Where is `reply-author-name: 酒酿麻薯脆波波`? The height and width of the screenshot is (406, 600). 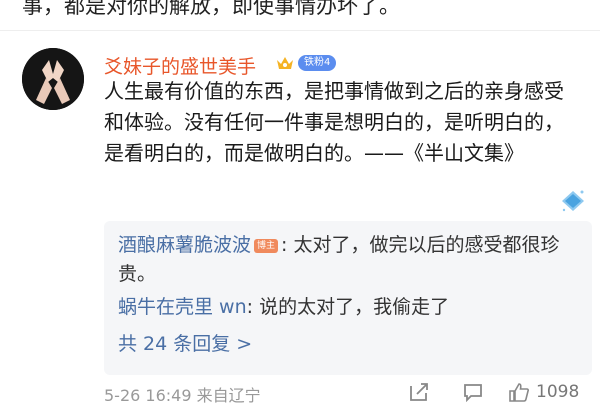
reply-author-name: 酒酿麻薯脆波波 is located at coordinates (184, 245).